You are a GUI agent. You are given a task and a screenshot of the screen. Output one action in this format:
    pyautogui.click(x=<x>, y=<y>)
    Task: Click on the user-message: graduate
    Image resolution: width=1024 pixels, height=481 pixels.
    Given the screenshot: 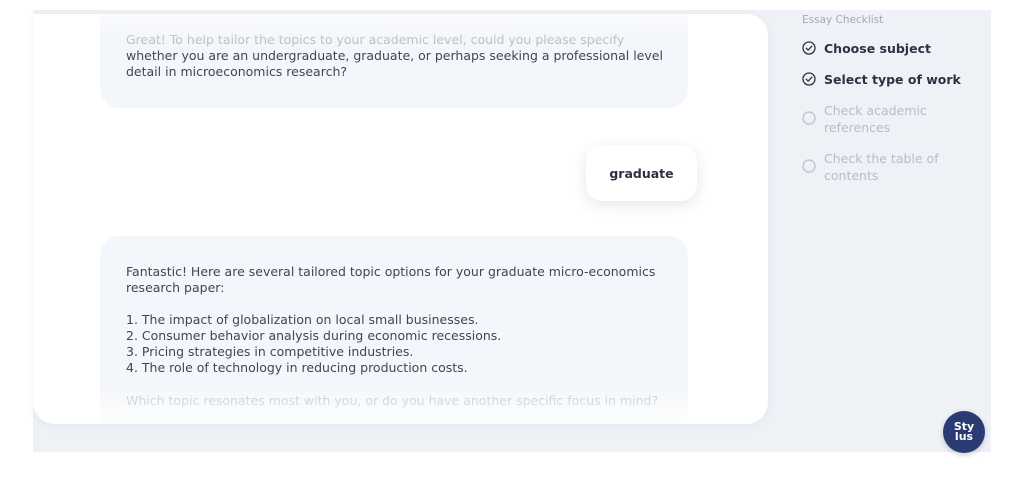 What is the action you would take?
    pyautogui.click(x=641, y=173)
    